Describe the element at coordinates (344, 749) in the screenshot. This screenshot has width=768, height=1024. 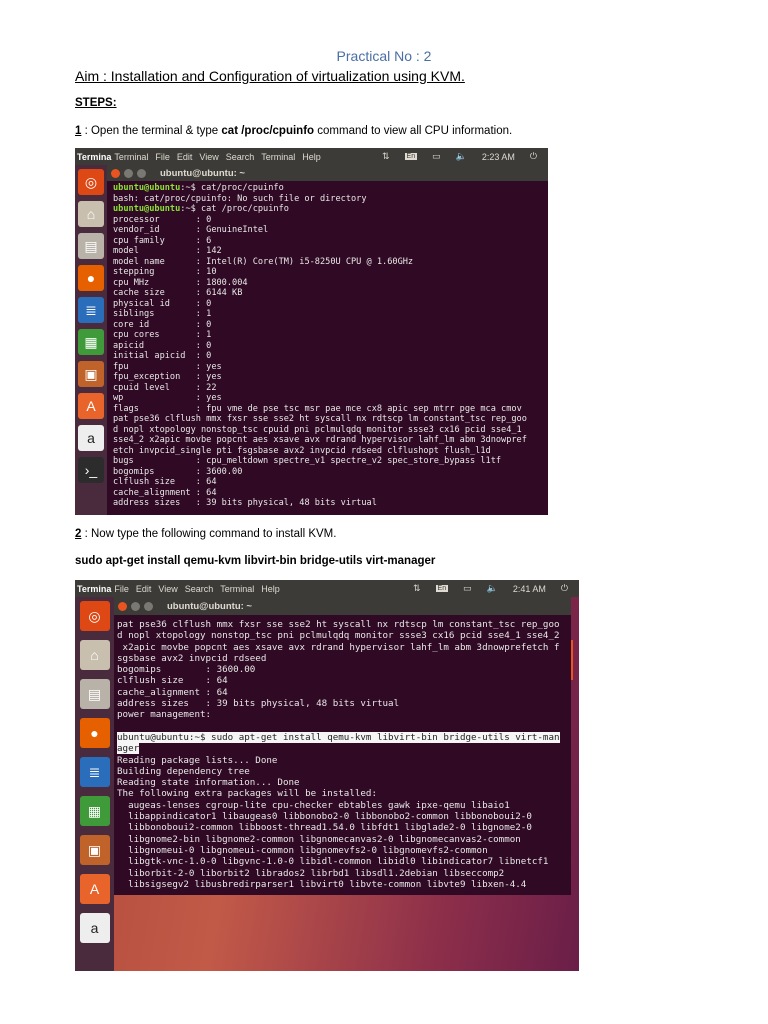
I see `terminal-line: ager` at that location.